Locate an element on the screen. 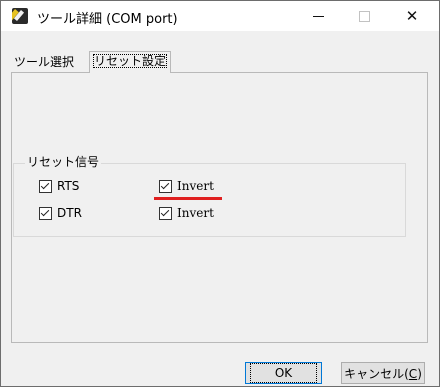  dtr-invert-checkbox: Invert is located at coordinates (186, 213).